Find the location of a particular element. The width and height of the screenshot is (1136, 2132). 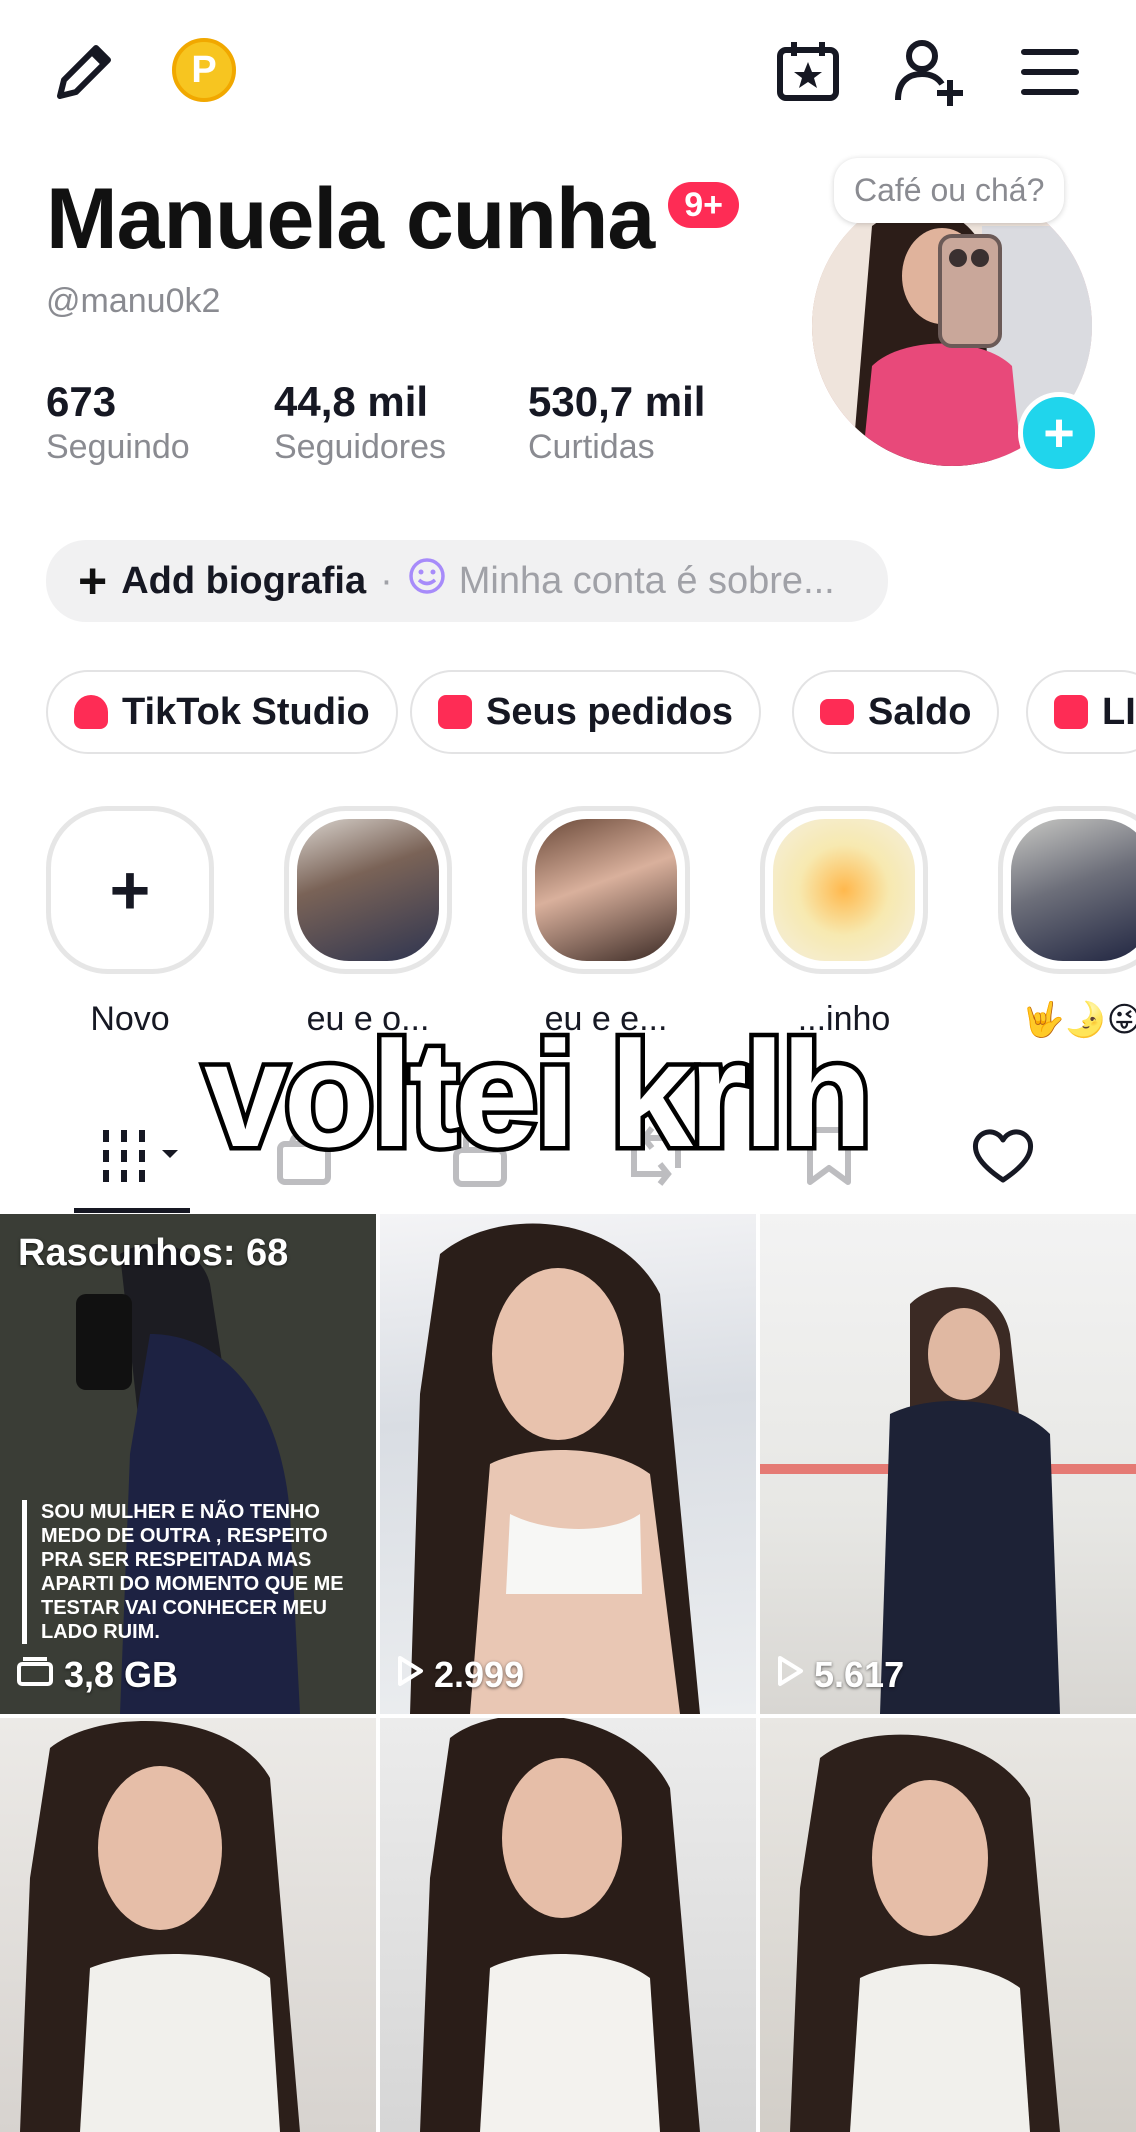

liked-heart-icon is located at coordinates (1003, 1158).